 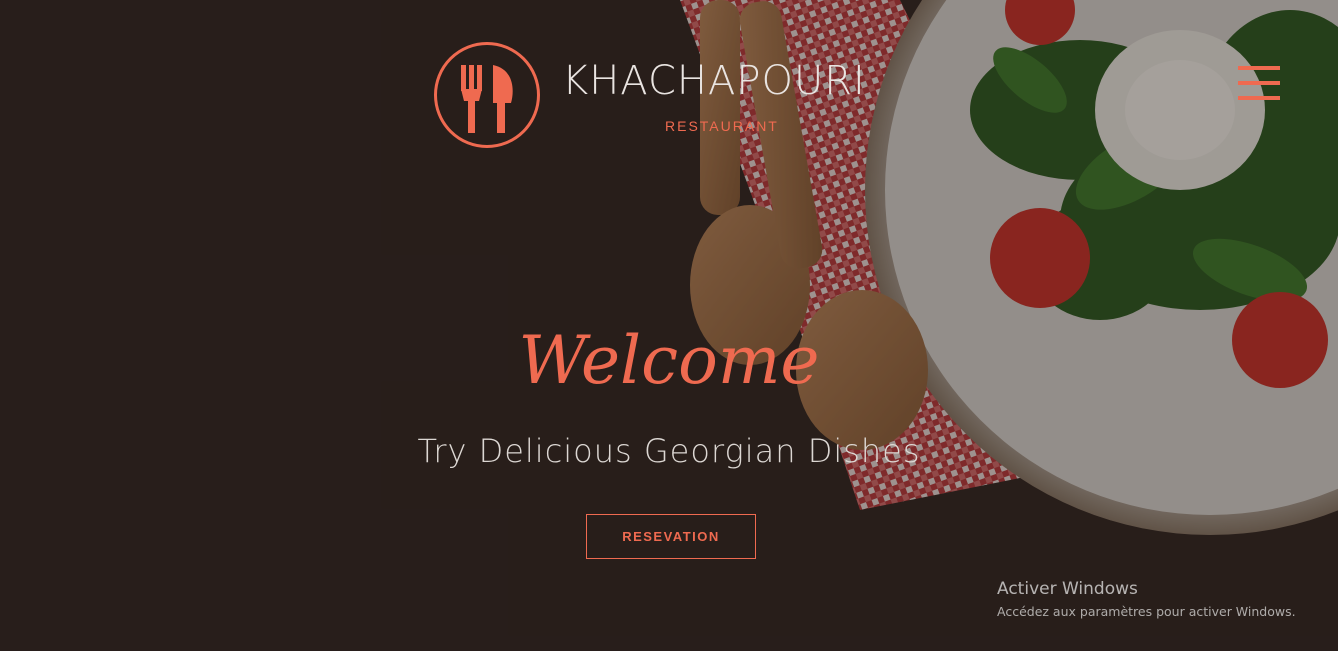 I want to click on logo-circle, so click(x=487, y=95).